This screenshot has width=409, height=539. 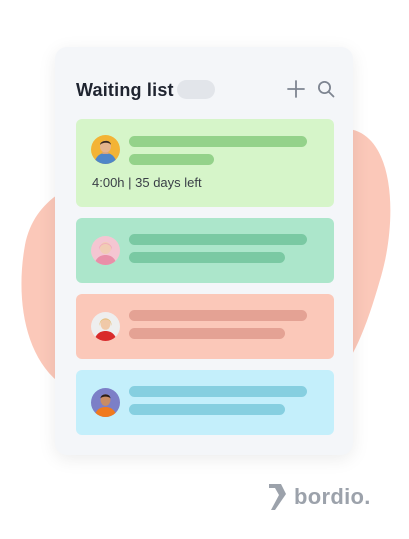 I want to click on logo-text: bordio., so click(x=332, y=496).